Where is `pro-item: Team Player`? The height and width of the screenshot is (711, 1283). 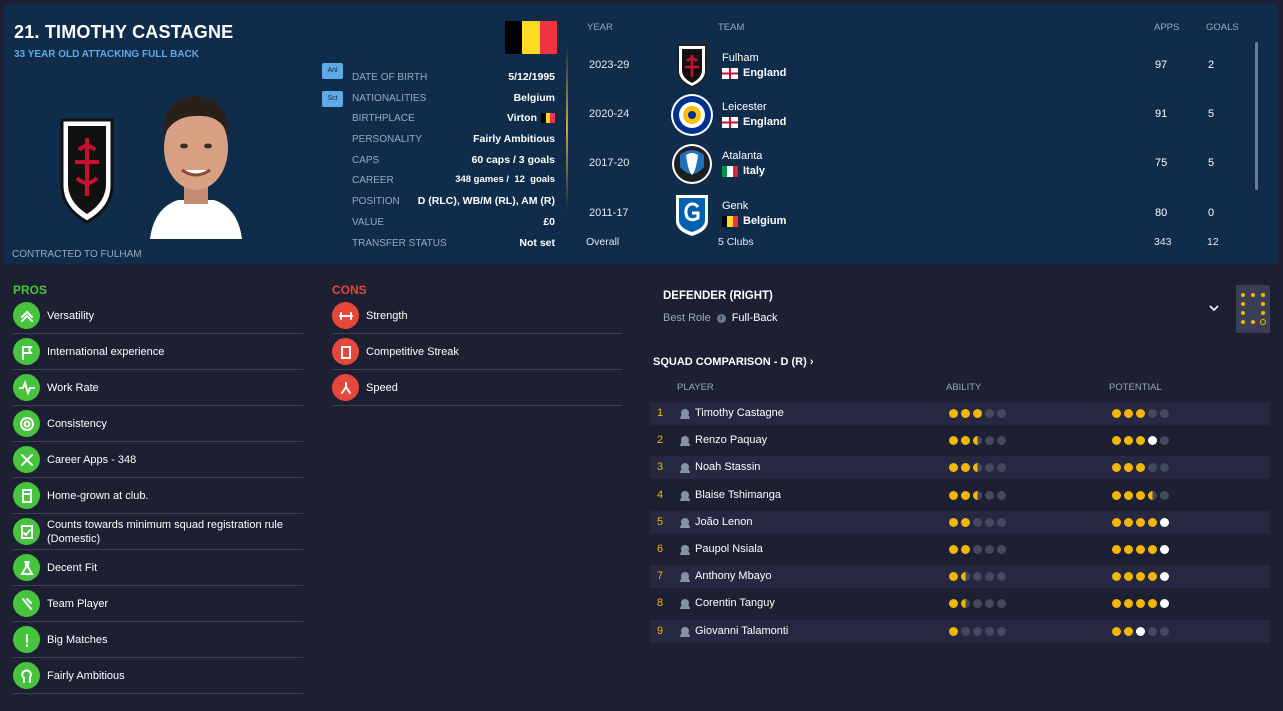
pro-item: Team Player is located at coordinates (158, 604).